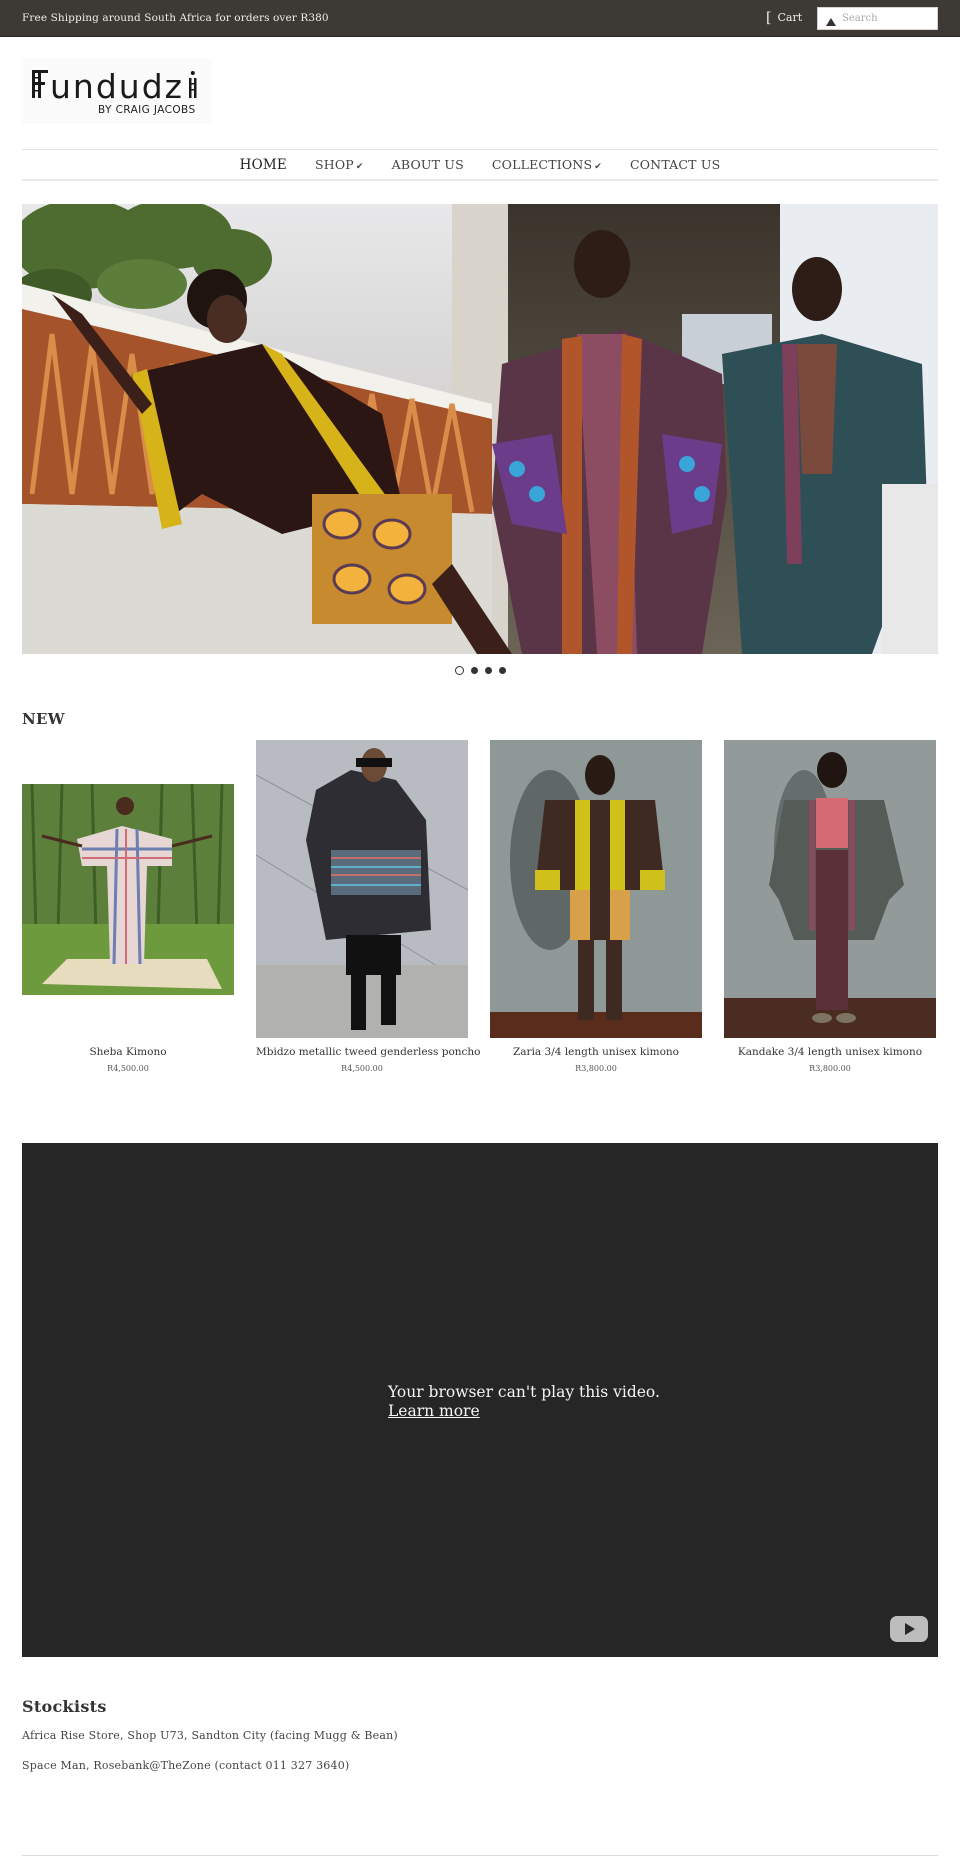 The width and height of the screenshot is (960, 1875). I want to click on search-box, so click(877, 18).